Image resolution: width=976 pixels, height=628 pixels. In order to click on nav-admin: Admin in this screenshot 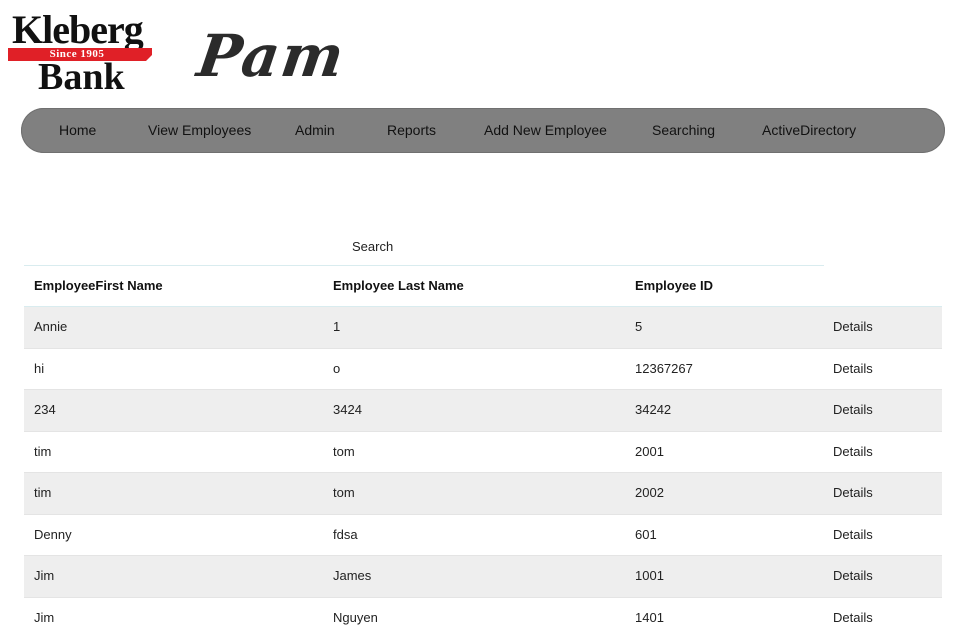, I will do `click(315, 130)`.